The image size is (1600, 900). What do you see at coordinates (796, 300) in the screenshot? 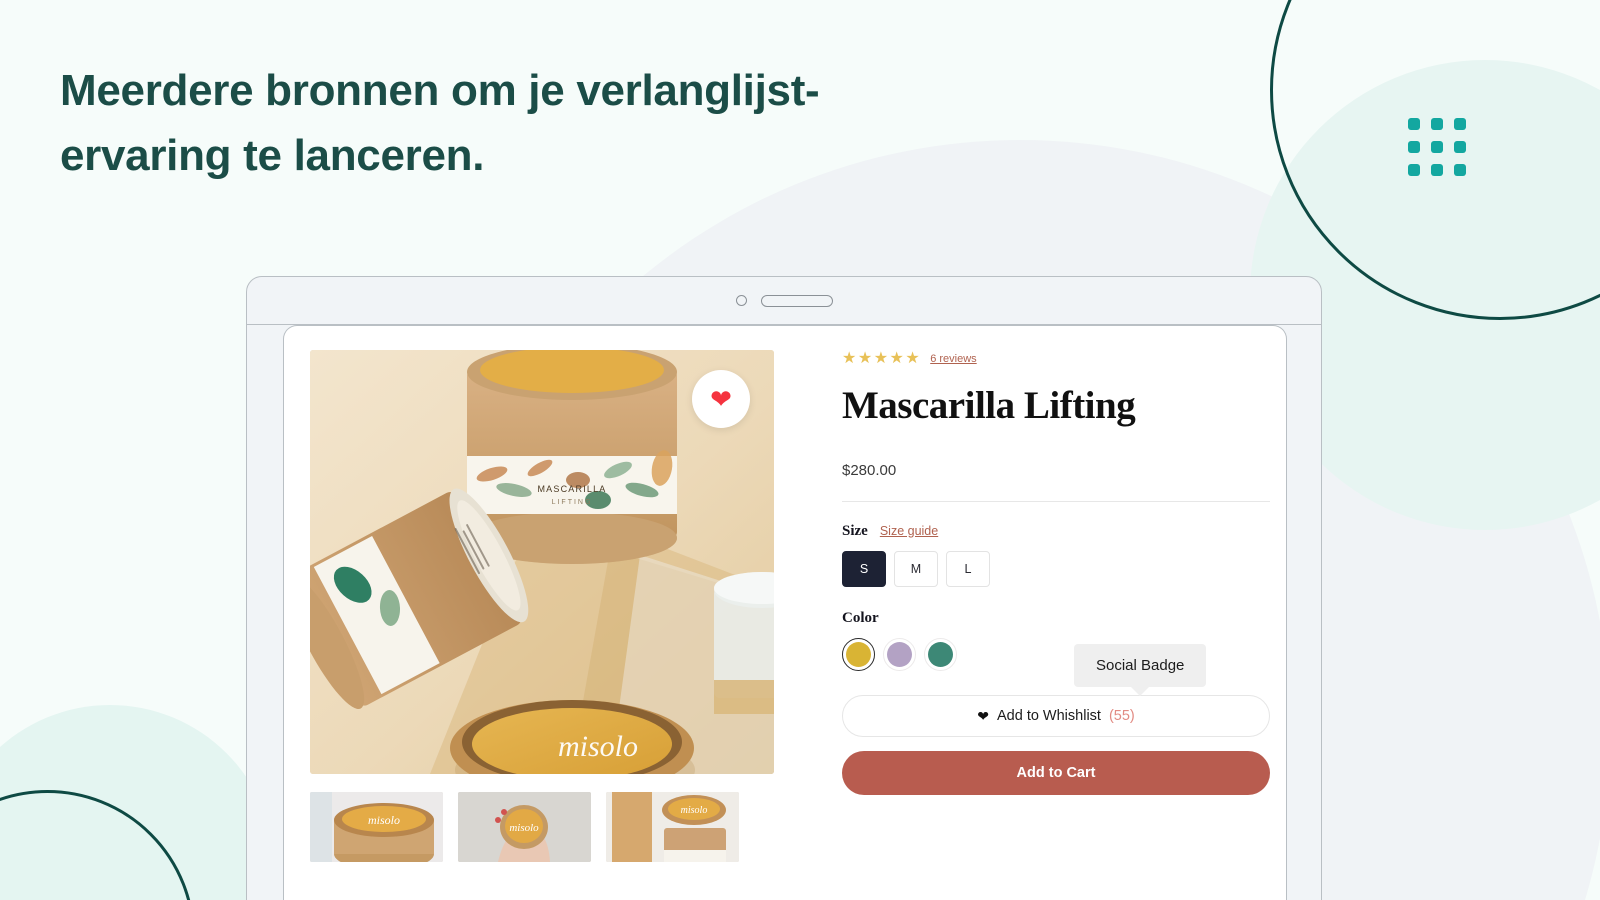
I see `speaker-pill-icon` at bounding box center [796, 300].